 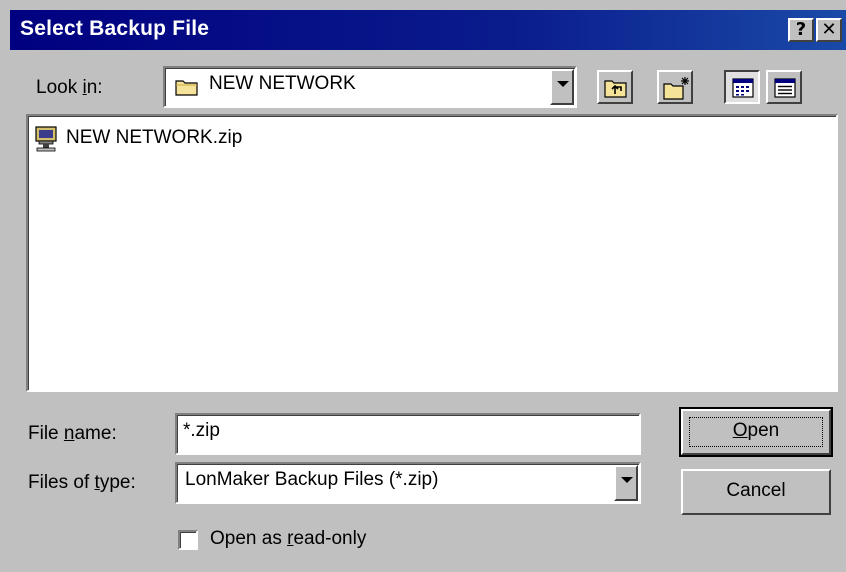 I want to click on window-title: Select Backup File, so click(x=115, y=28).